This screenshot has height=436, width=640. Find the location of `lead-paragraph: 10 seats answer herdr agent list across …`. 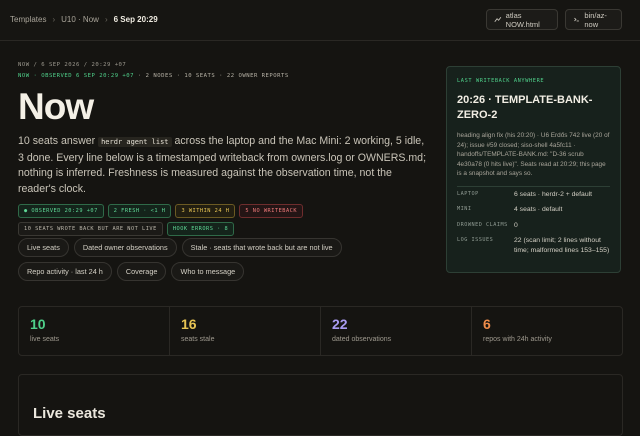

lead-paragraph: 10 seats answer herdr agent list across … is located at coordinates (222, 165).